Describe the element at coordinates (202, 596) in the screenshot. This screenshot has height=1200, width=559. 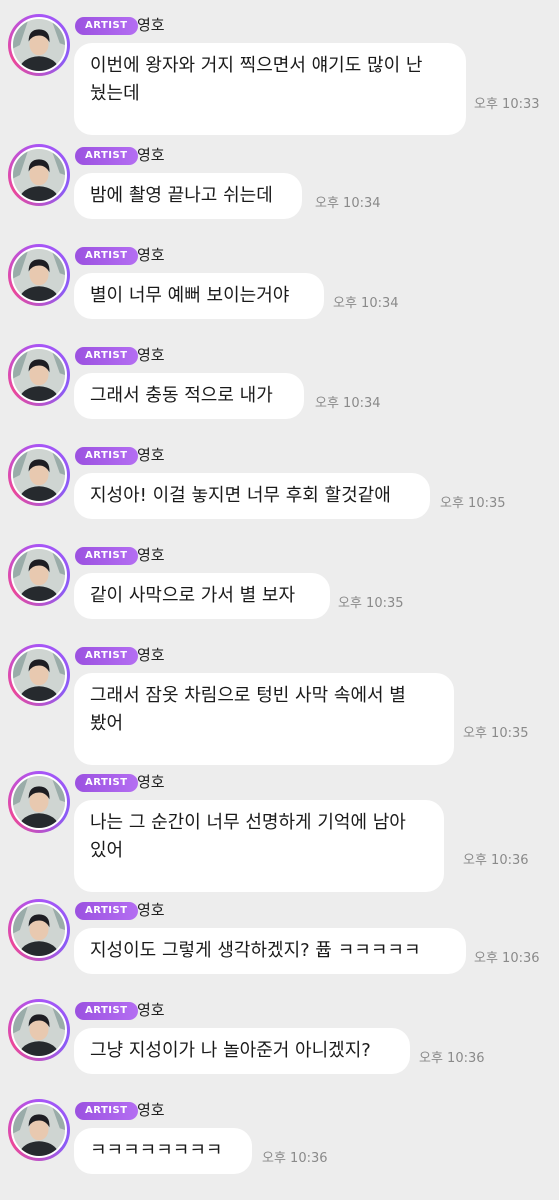
I see `message-bubble: 같이 사막으로 가서 별 보자` at that location.